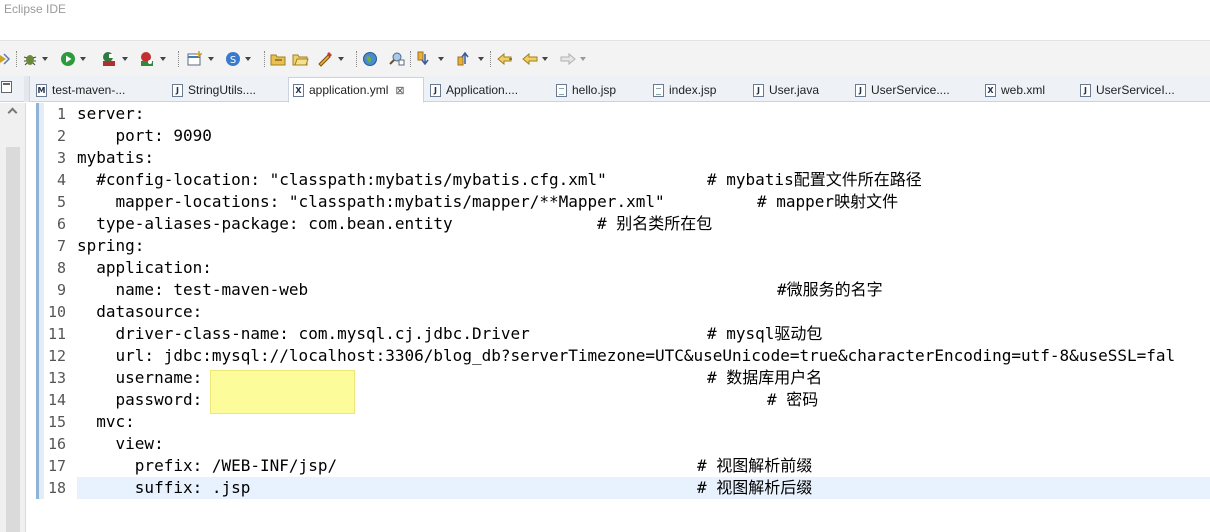 This screenshot has width=1210, height=532. Describe the element at coordinates (594, 90) in the screenshot. I see `tab-label: hello.jsp` at that location.